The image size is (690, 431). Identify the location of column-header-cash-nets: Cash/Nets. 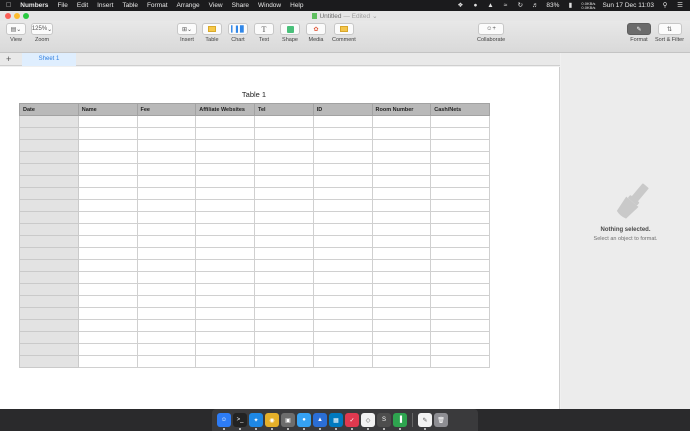
(460, 109).